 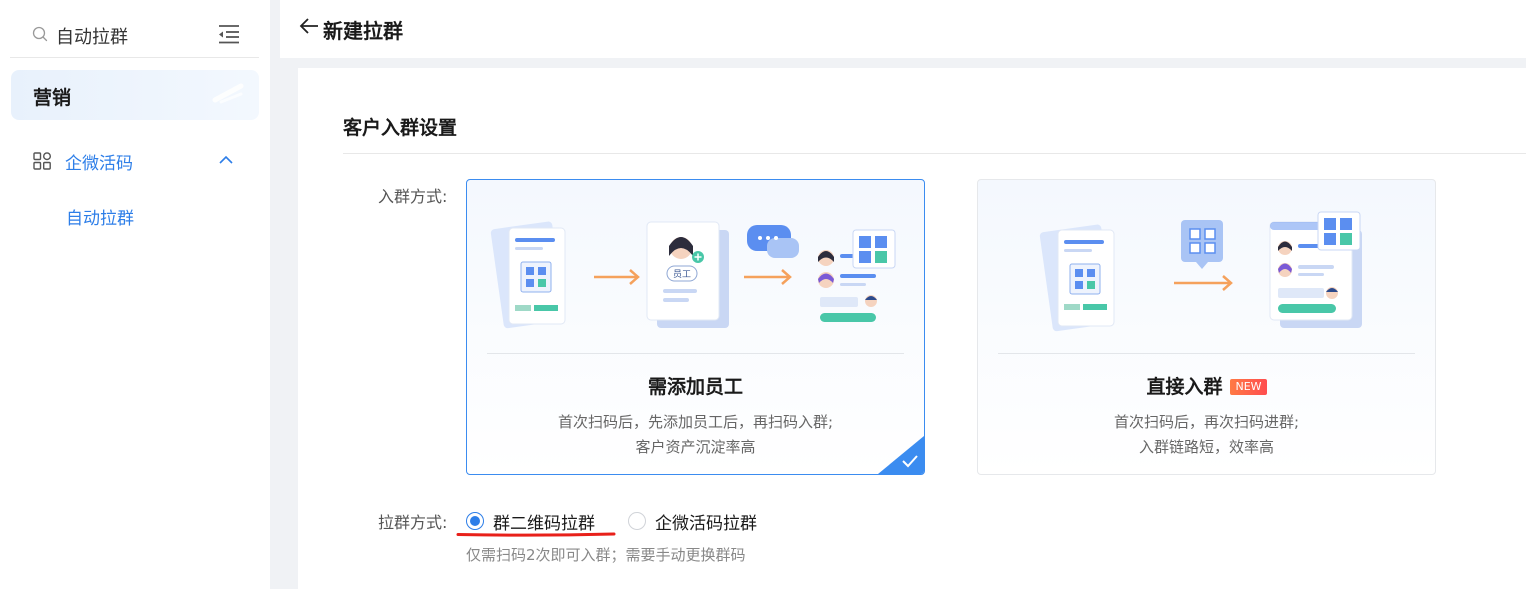 I want to click on pull-method-hint: 仅需扫码2次即可入群；需要手动更换群码, so click(x=606, y=555).